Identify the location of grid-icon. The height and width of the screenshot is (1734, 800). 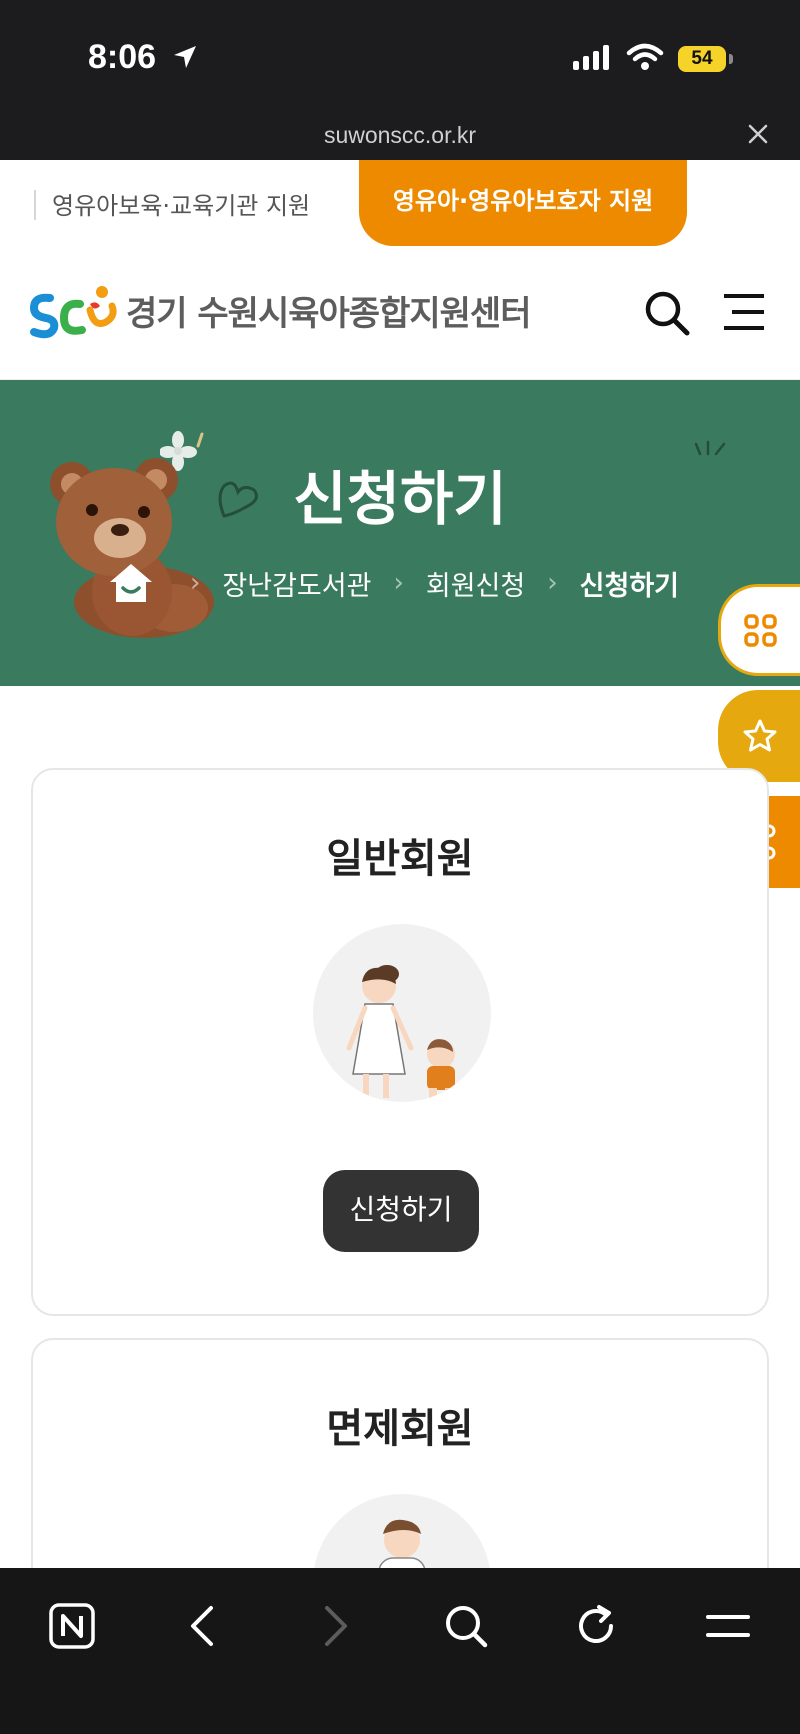
(760, 630).